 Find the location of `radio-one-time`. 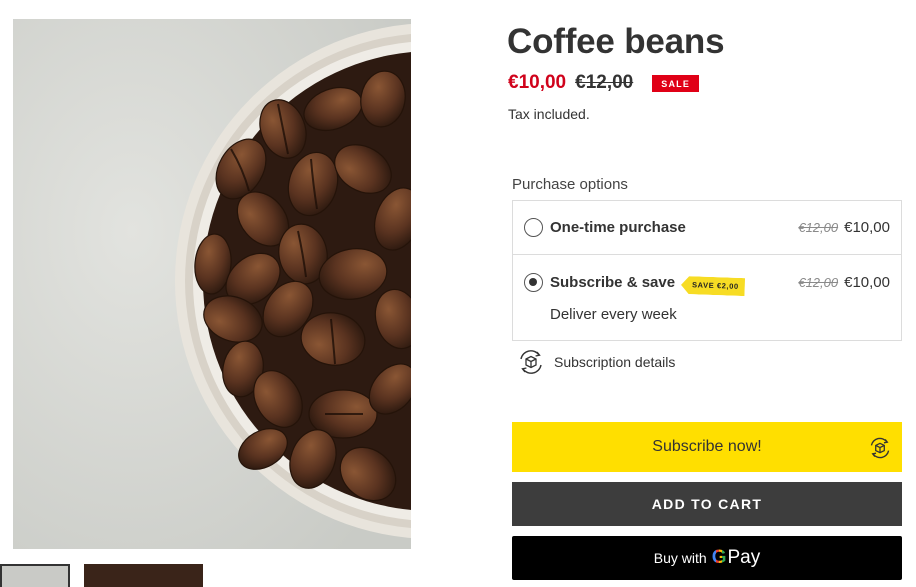

radio-one-time is located at coordinates (533, 227).